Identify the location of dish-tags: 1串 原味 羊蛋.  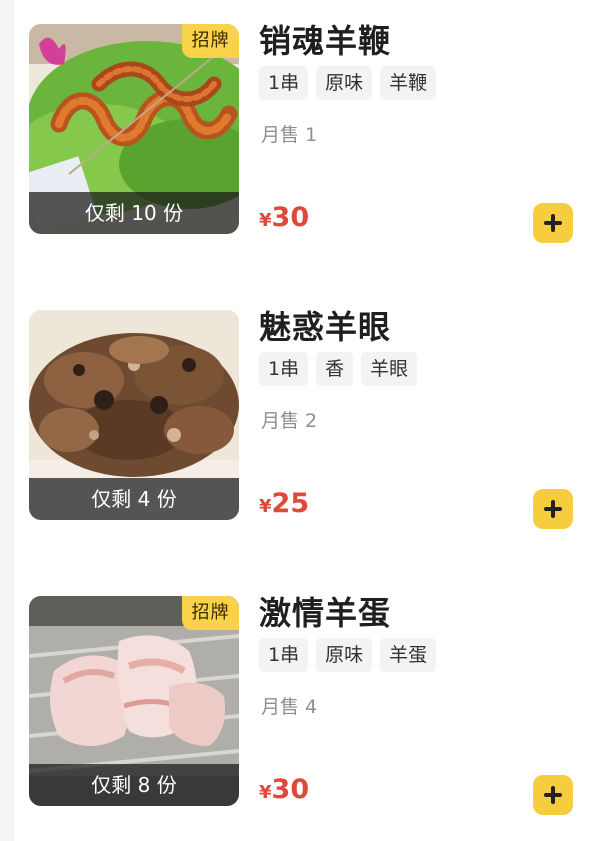
(348, 655).